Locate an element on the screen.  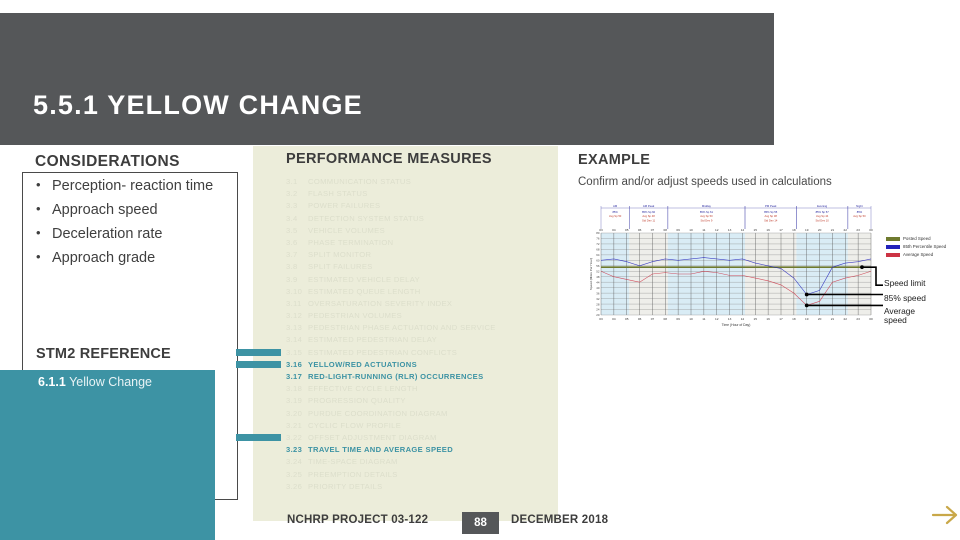
svg-text: 09 is located at coordinates (678, 230).